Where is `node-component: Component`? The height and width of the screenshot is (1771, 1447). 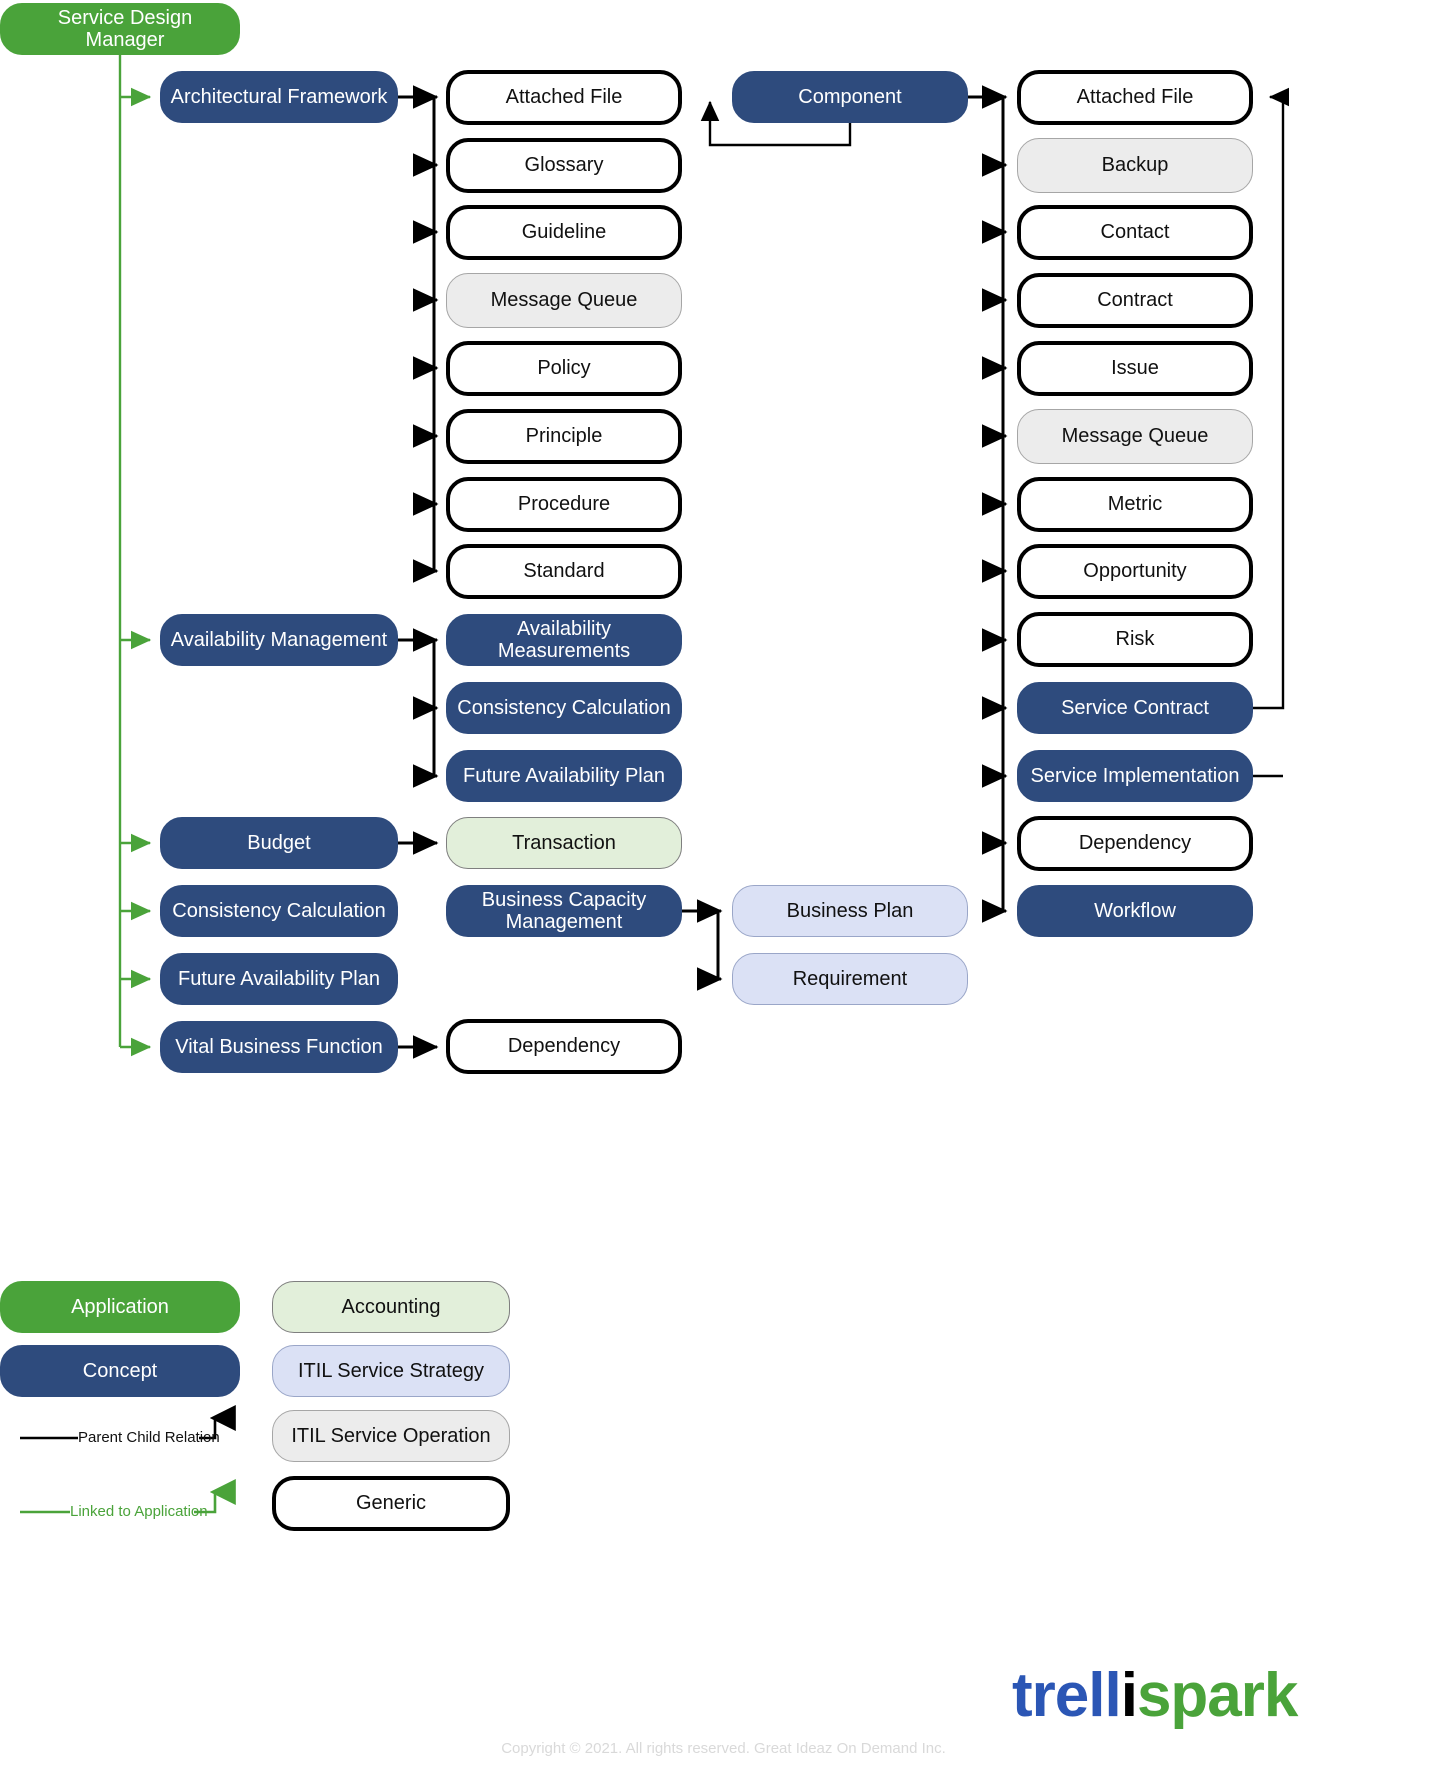 node-component: Component is located at coordinates (850, 97).